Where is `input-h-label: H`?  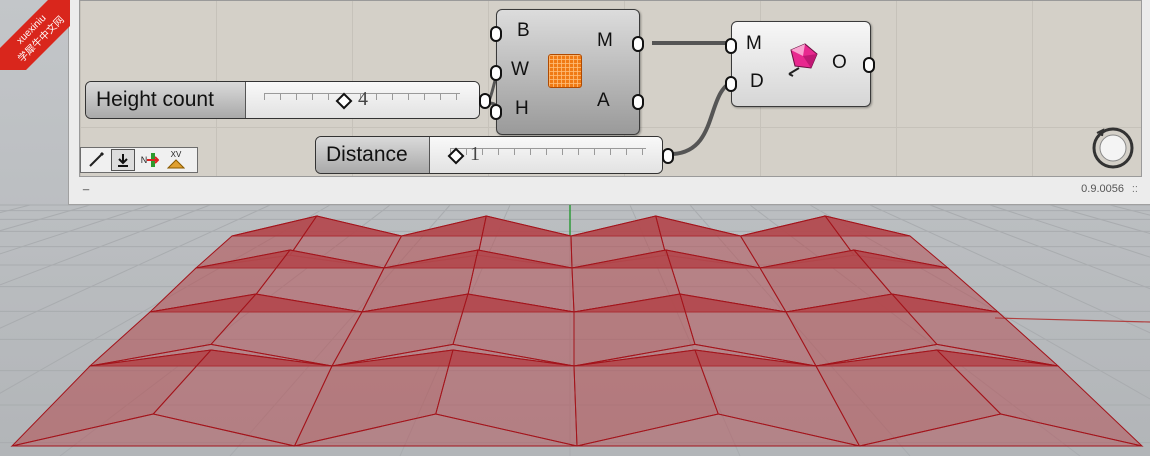 input-h-label: H is located at coordinates (522, 108).